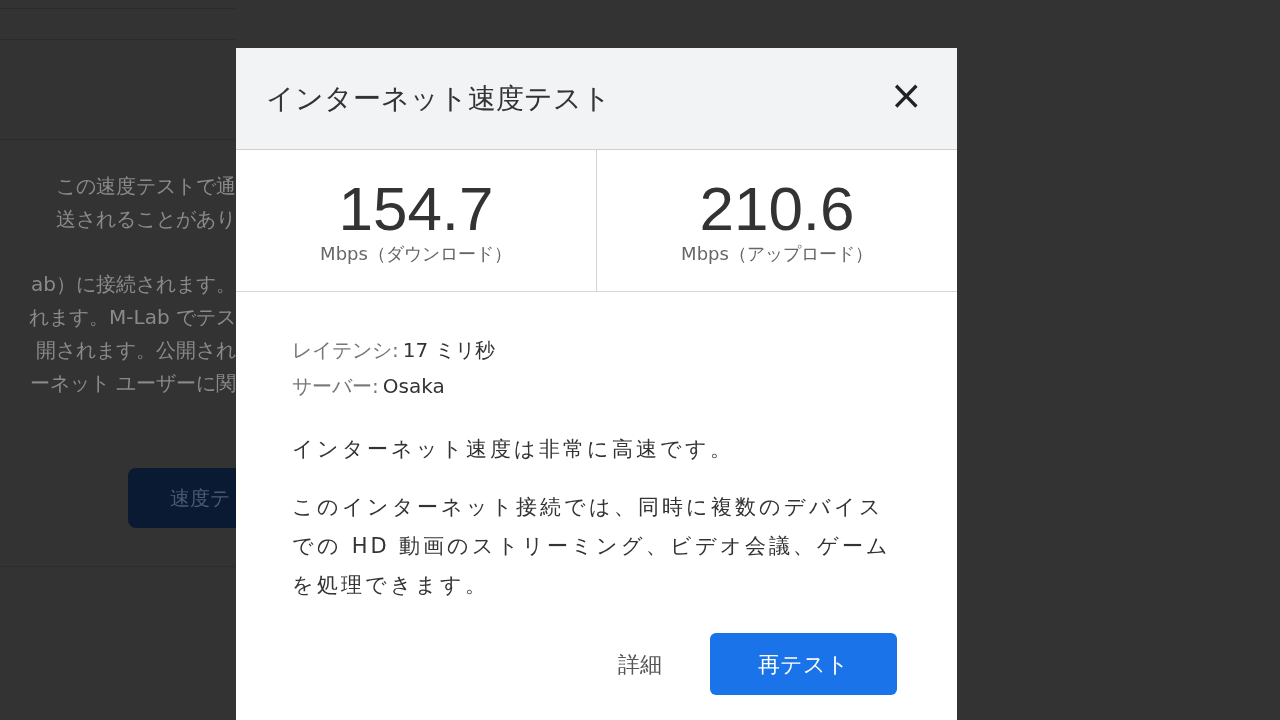 The height and width of the screenshot is (720, 1280). What do you see at coordinates (132, 317) in the screenshot?
I see `paragraph-fragment: れます。M-Lab でテス` at bounding box center [132, 317].